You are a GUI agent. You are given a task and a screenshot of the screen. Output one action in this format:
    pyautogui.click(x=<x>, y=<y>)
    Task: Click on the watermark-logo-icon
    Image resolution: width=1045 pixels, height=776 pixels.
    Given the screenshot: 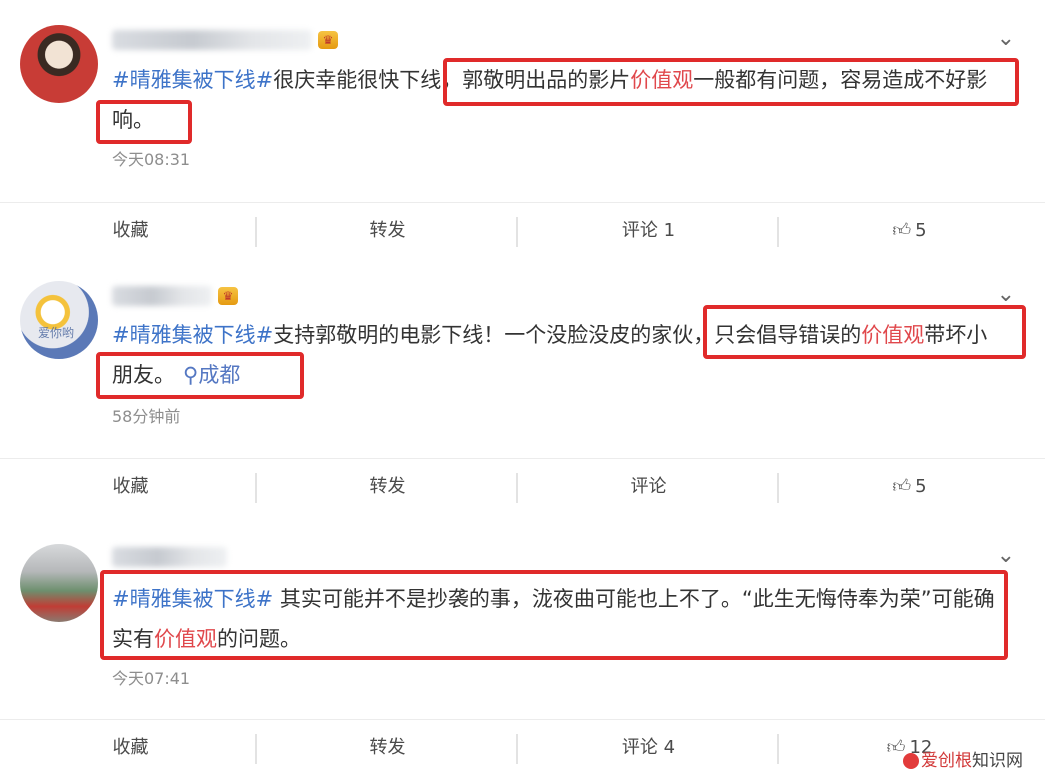 What is the action you would take?
    pyautogui.click(x=911, y=761)
    